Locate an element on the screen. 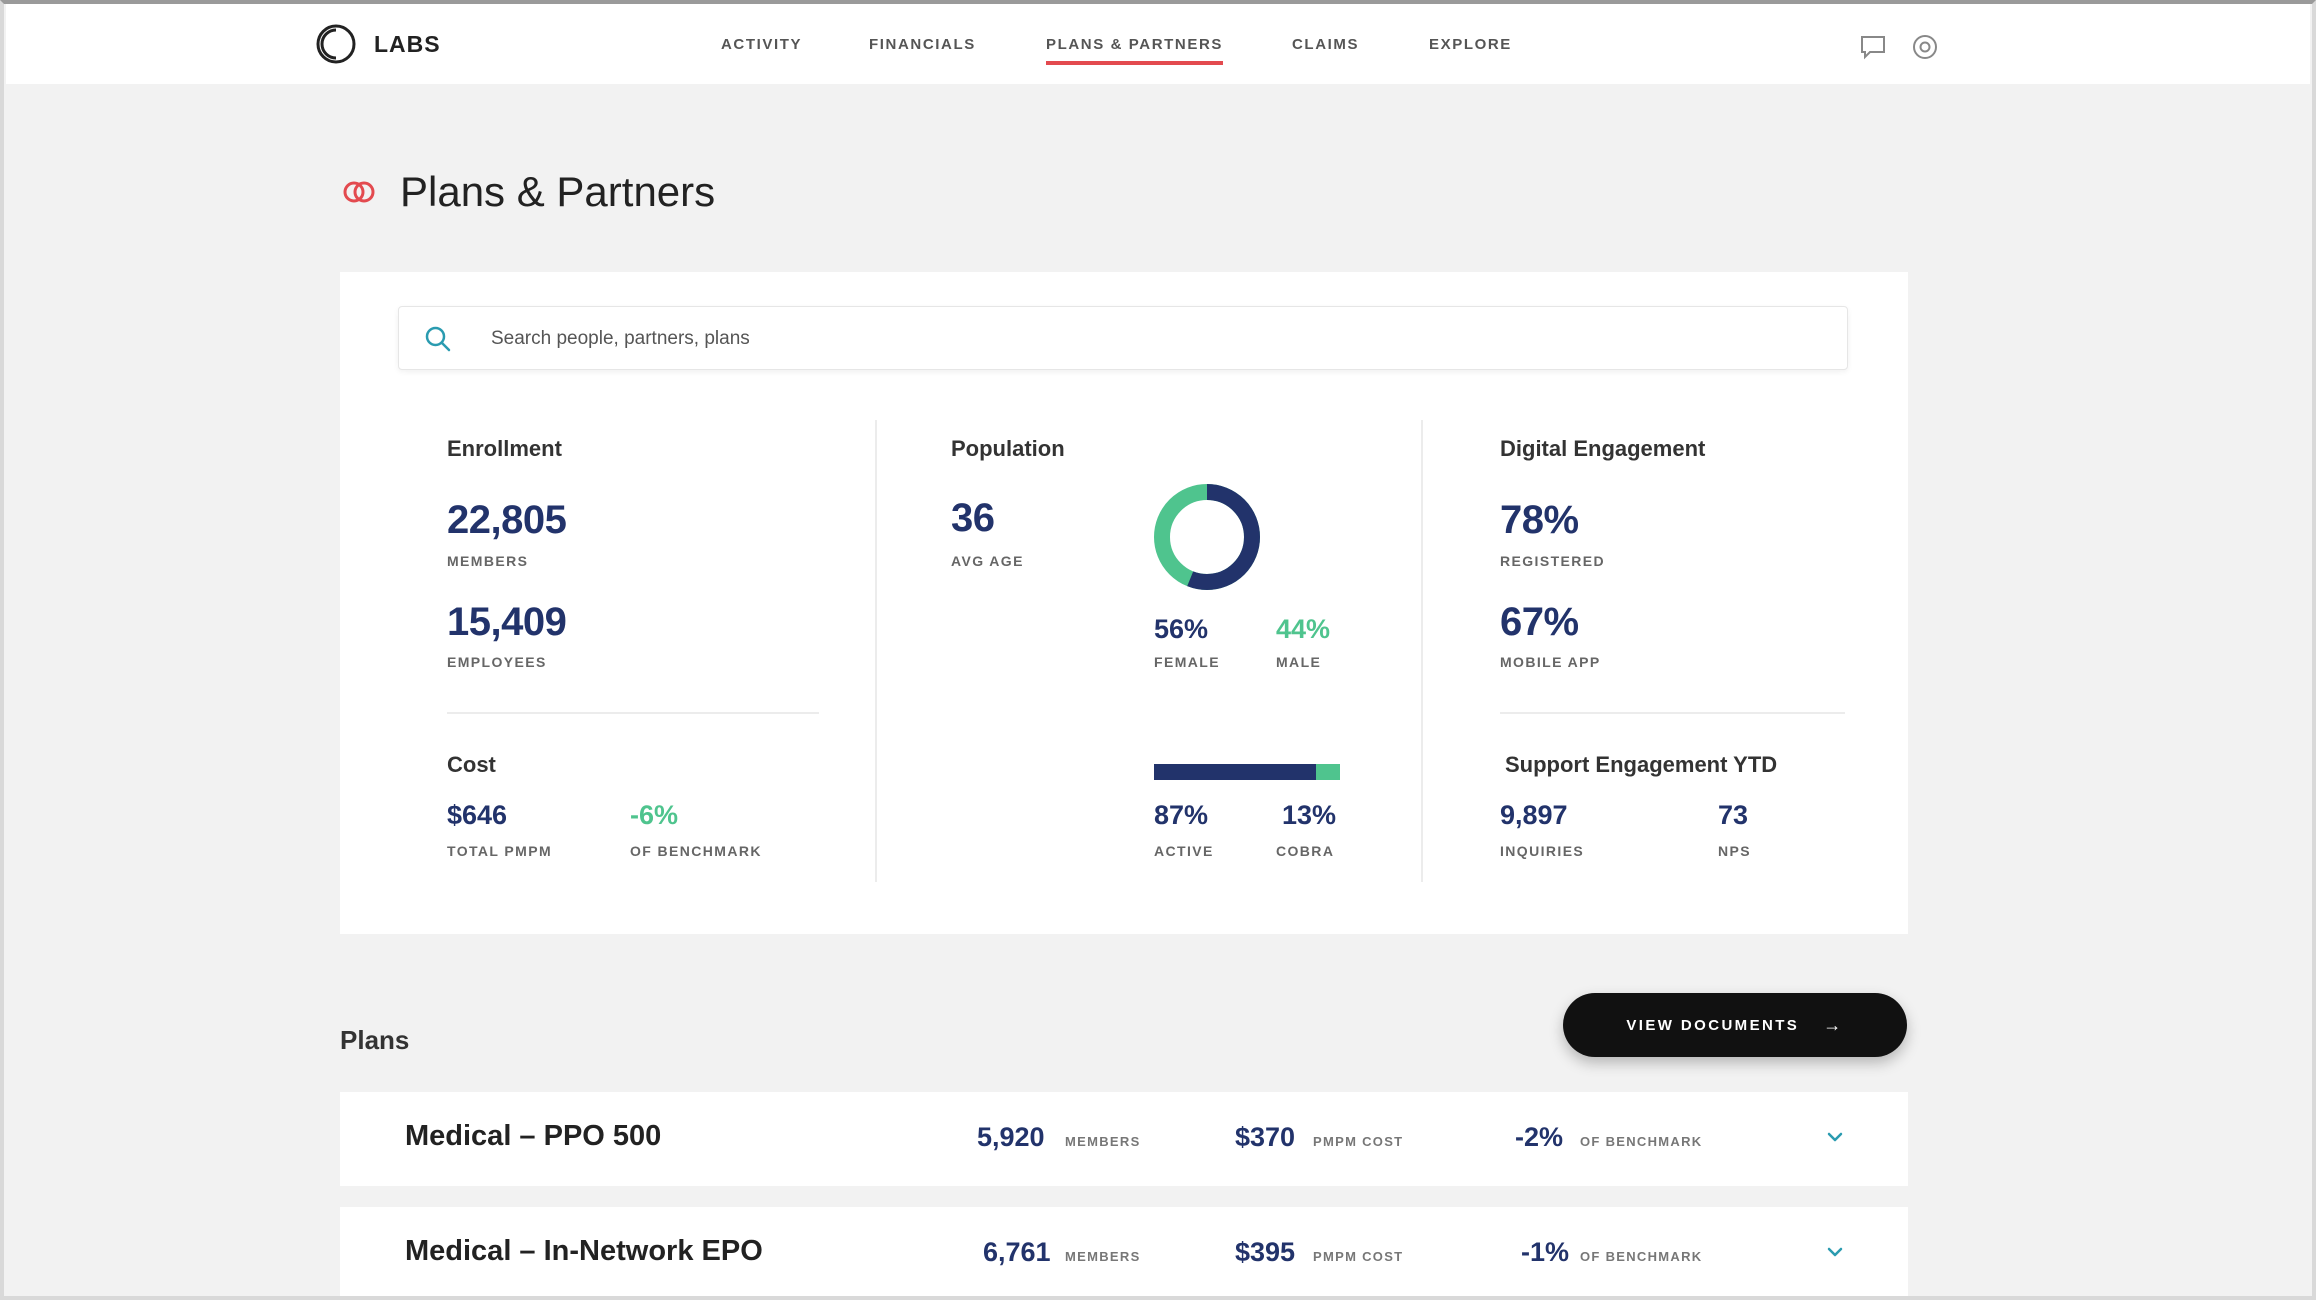  active-cobra-bar is located at coordinates (1247, 772).